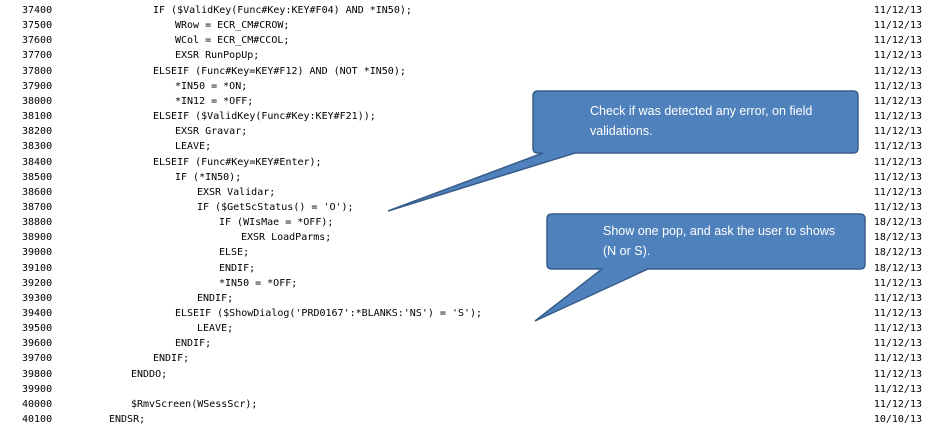  Describe the element at coordinates (37, 344) in the screenshot. I see `line-sequence-number: 39600` at that location.